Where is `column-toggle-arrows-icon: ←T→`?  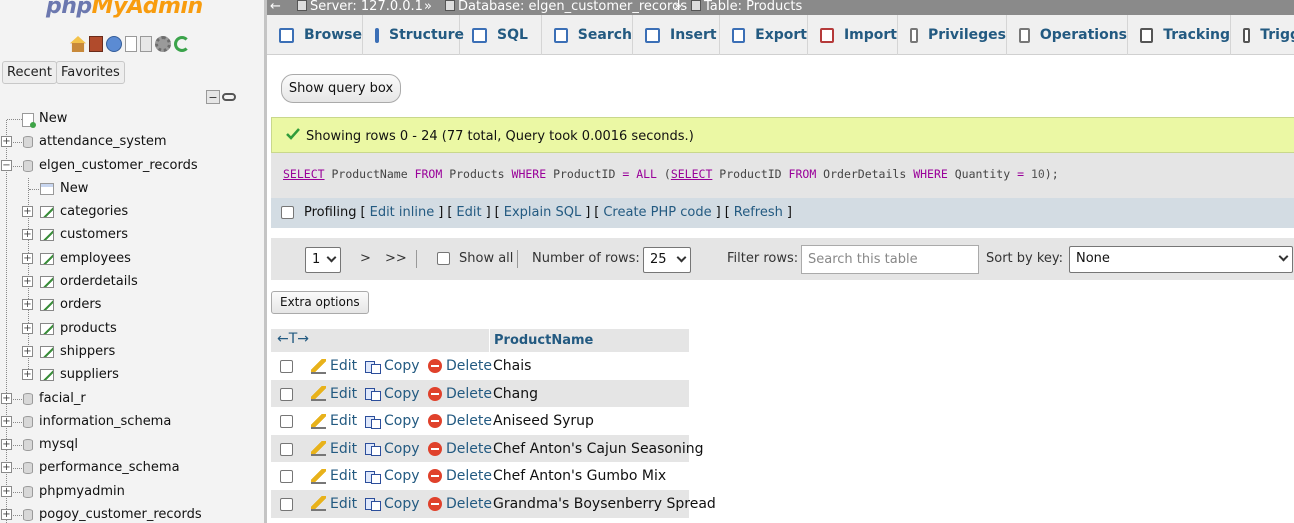 column-toggle-arrows-icon: ←T→ is located at coordinates (293, 339).